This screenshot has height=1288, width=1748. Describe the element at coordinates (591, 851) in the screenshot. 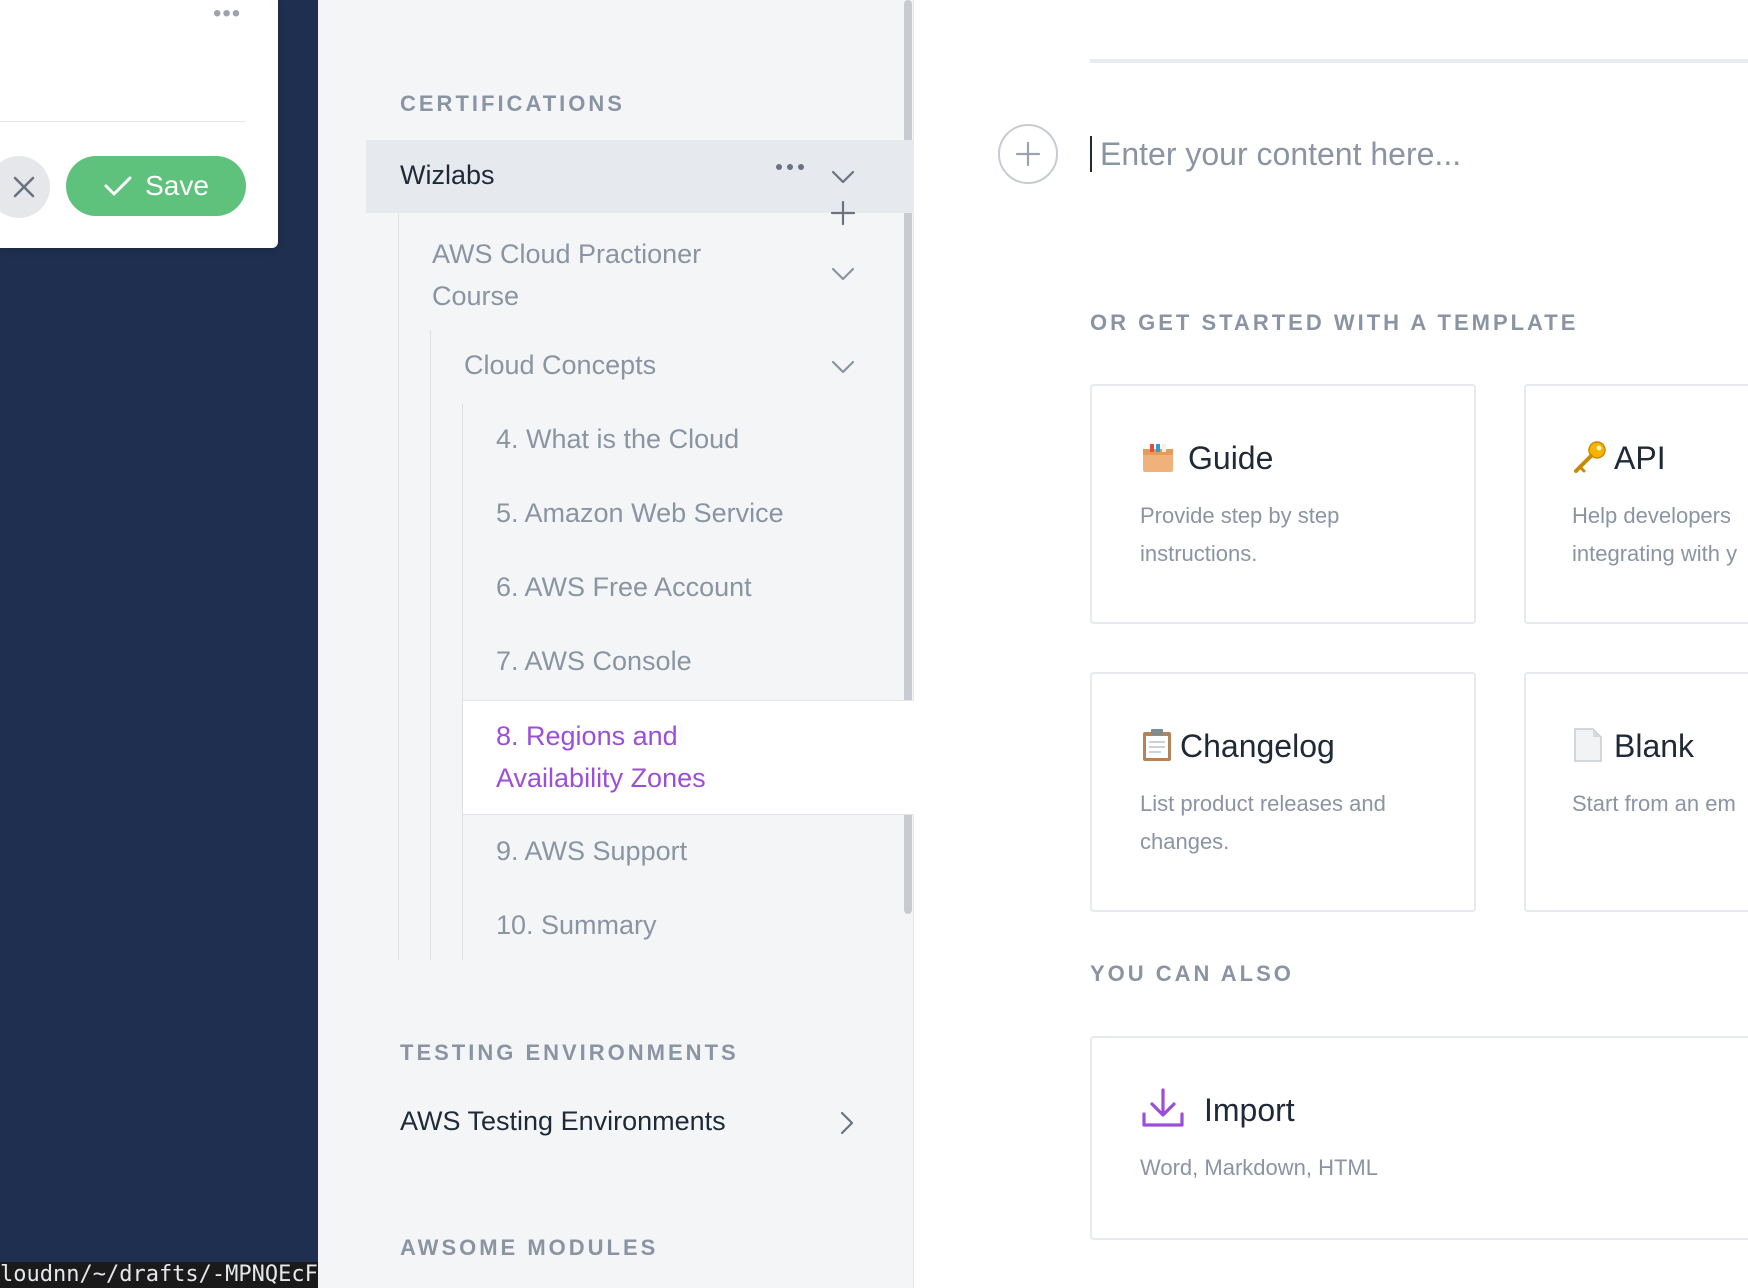

I see `sidebar-item-aws-support: 9. AWS Support` at that location.